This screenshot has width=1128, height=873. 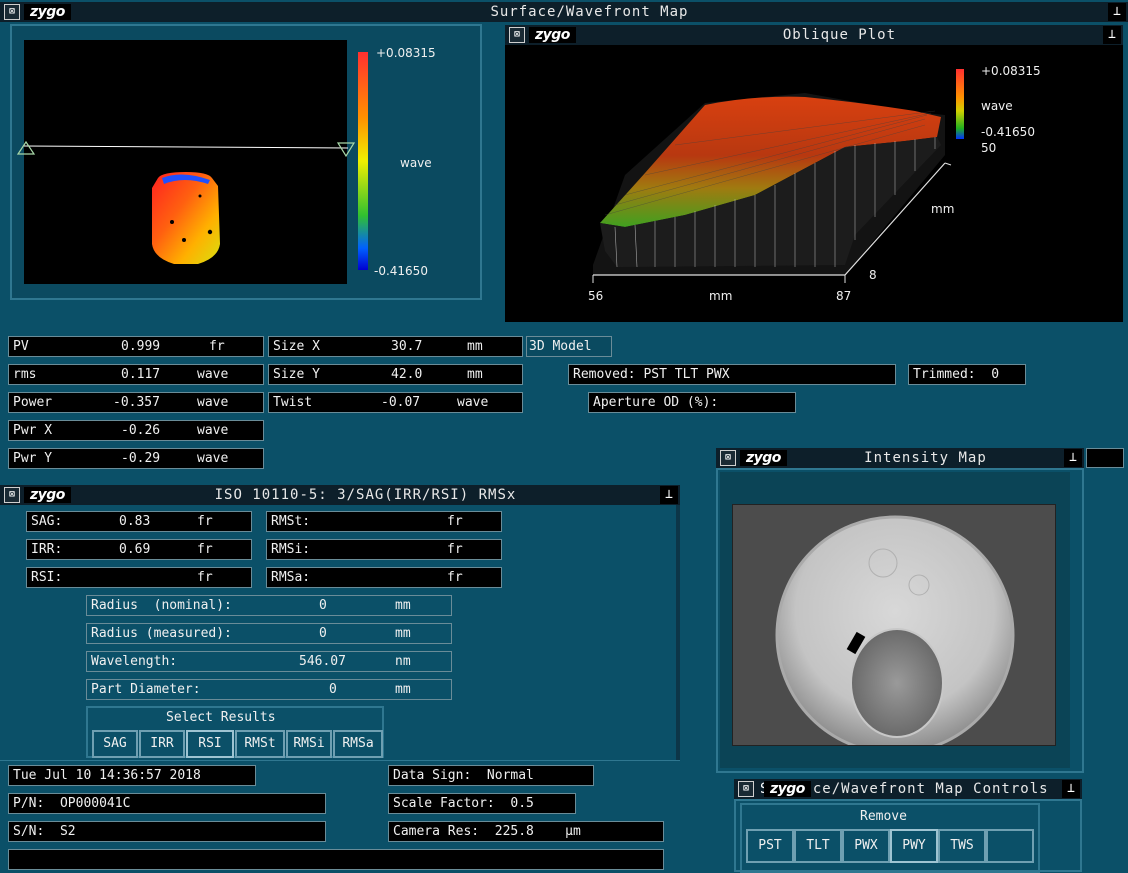 What do you see at coordinates (269, 661) in the screenshot?
I see `wavelength-field: Wavelength: 546.07 nm` at bounding box center [269, 661].